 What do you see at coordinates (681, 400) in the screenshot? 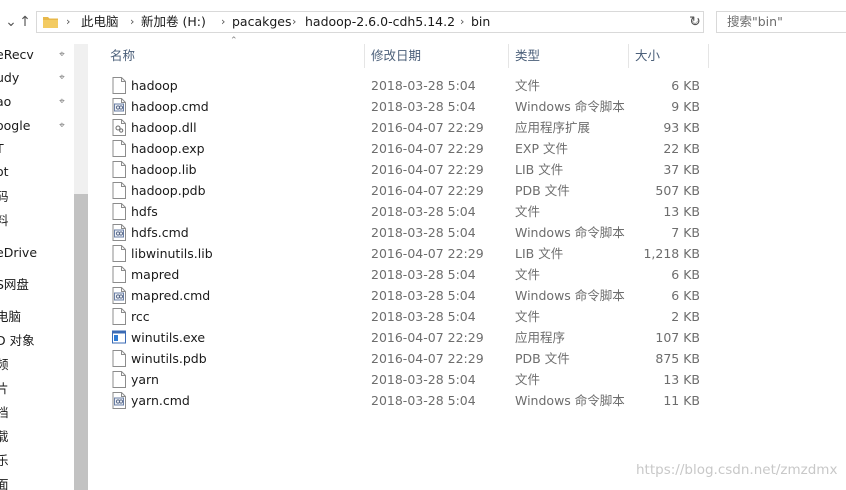
I see `file-size: 11 KB` at bounding box center [681, 400].